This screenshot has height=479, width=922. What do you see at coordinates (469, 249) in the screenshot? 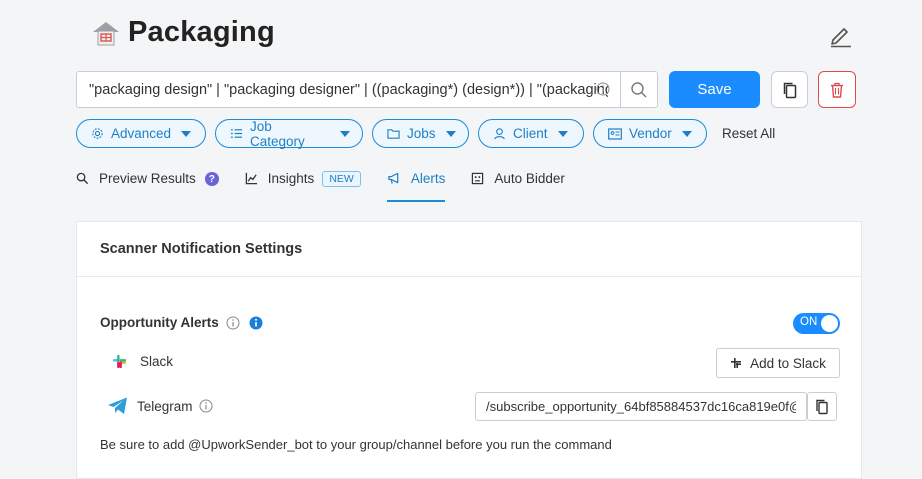
I see `card-heading: Scanner Notification Settings` at bounding box center [469, 249].